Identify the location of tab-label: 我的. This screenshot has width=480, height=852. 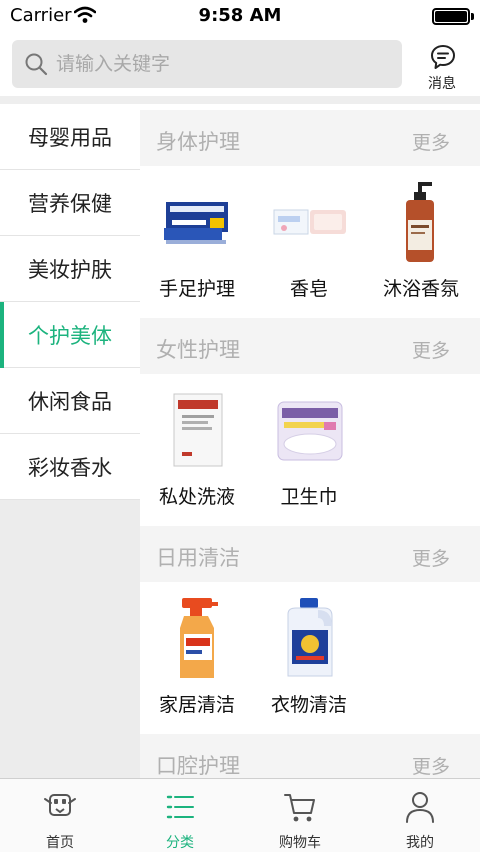
(420, 843).